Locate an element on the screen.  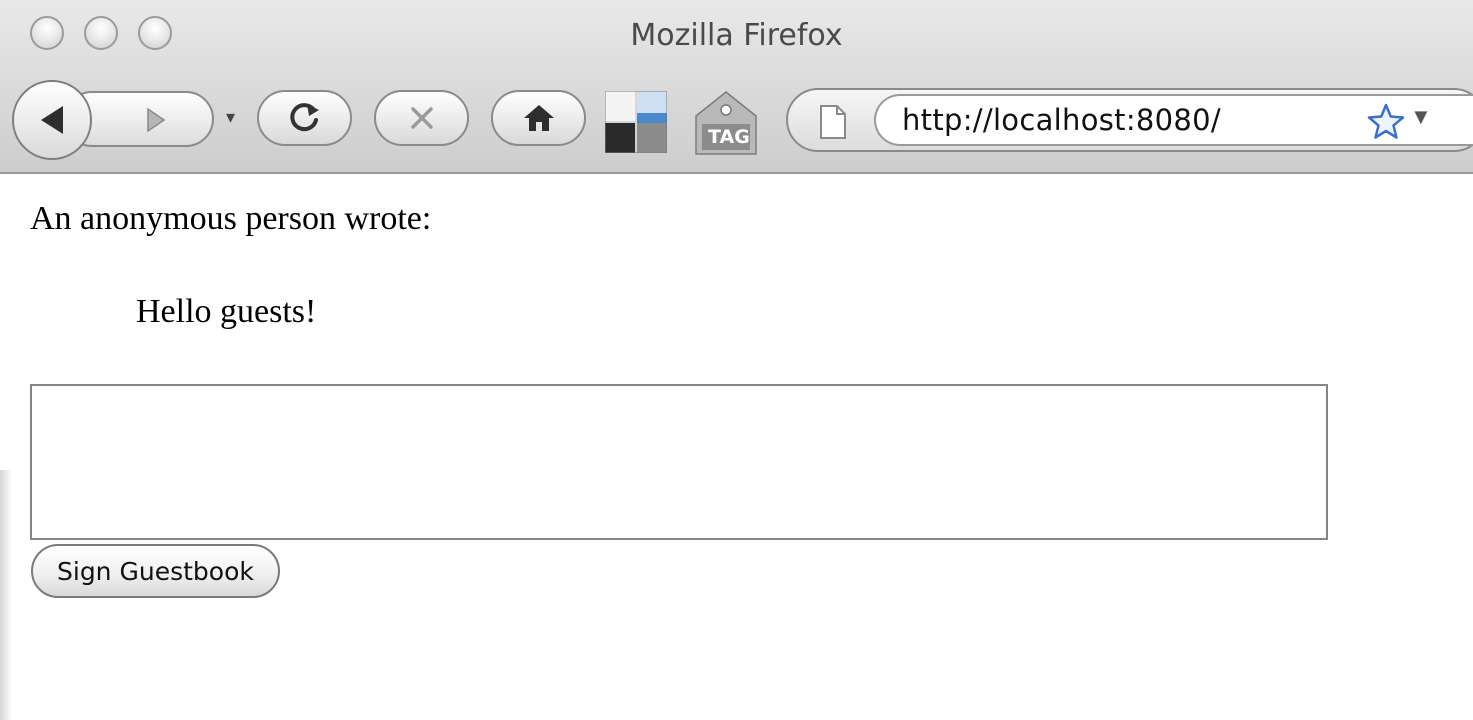
reload-icon is located at coordinates (304, 117).